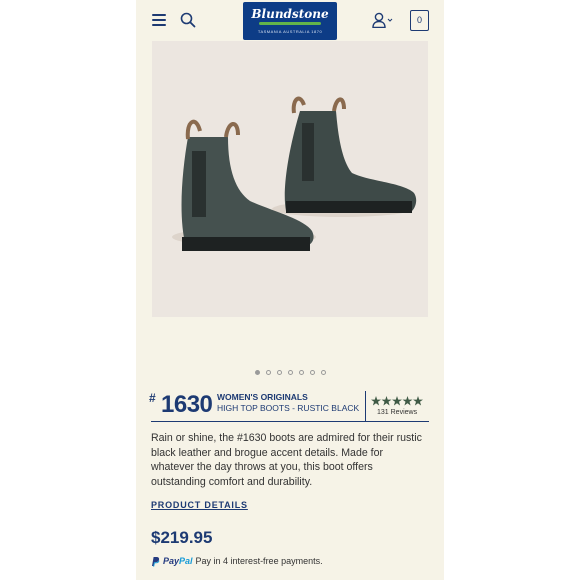  Describe the element at coordinates (288, 408) in the screenshot. I see `model-name: HIGH TOP BOOTS - RUSTIC BLACK` at that location.